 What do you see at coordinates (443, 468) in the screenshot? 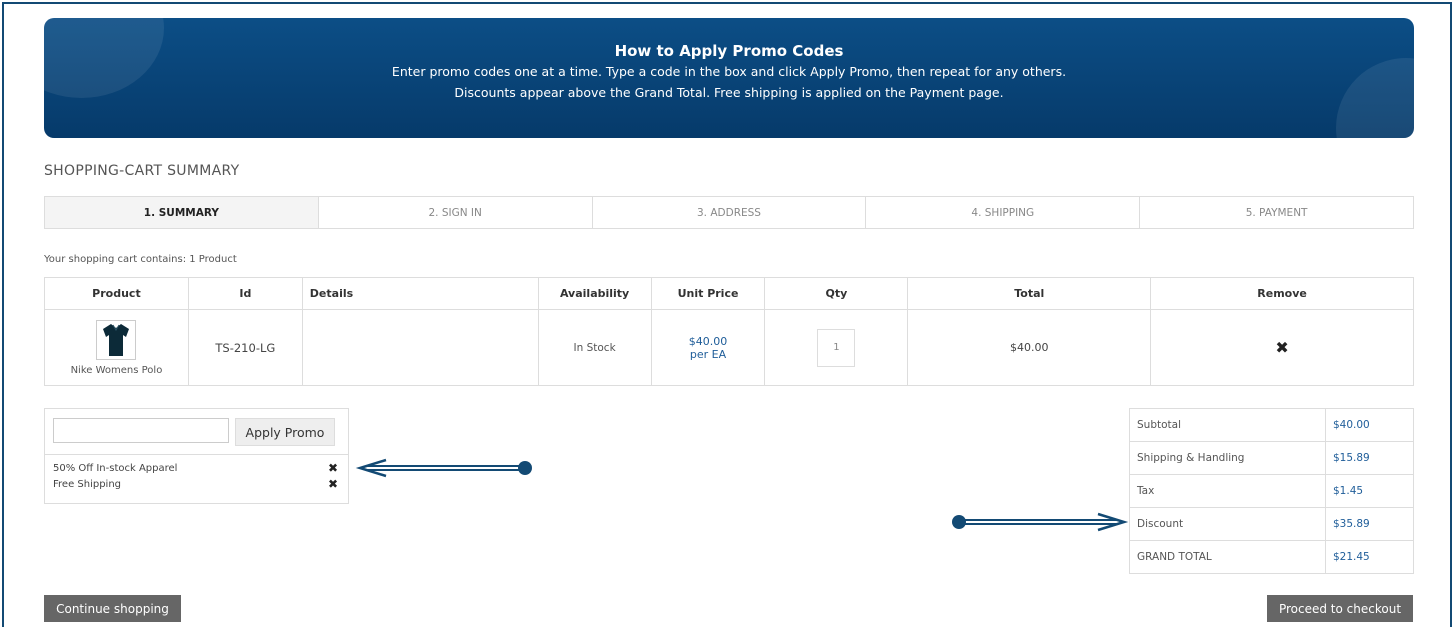
I see `annotation-arrow-left-icon` at bounding box center [443, 468].